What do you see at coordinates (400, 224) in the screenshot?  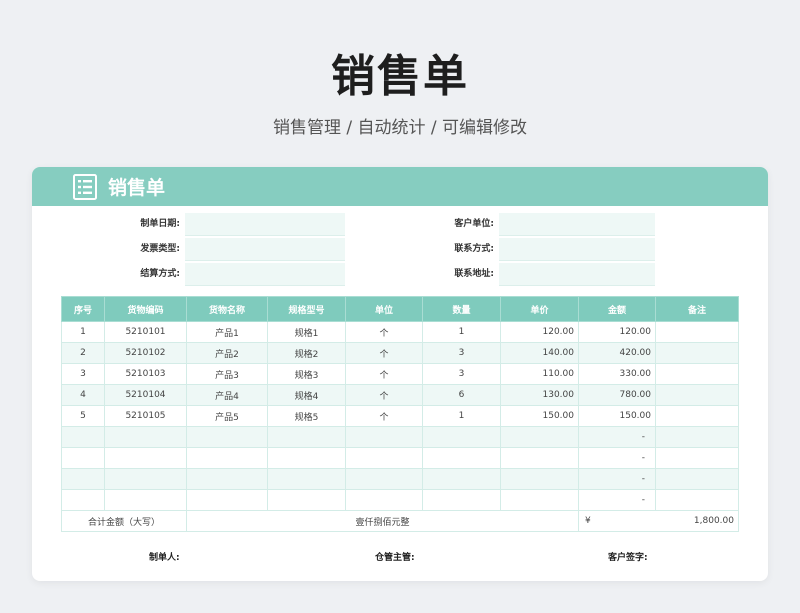 I see `info-row-1: 制单日期: 客户单位:` at bounding box center [400, 224].